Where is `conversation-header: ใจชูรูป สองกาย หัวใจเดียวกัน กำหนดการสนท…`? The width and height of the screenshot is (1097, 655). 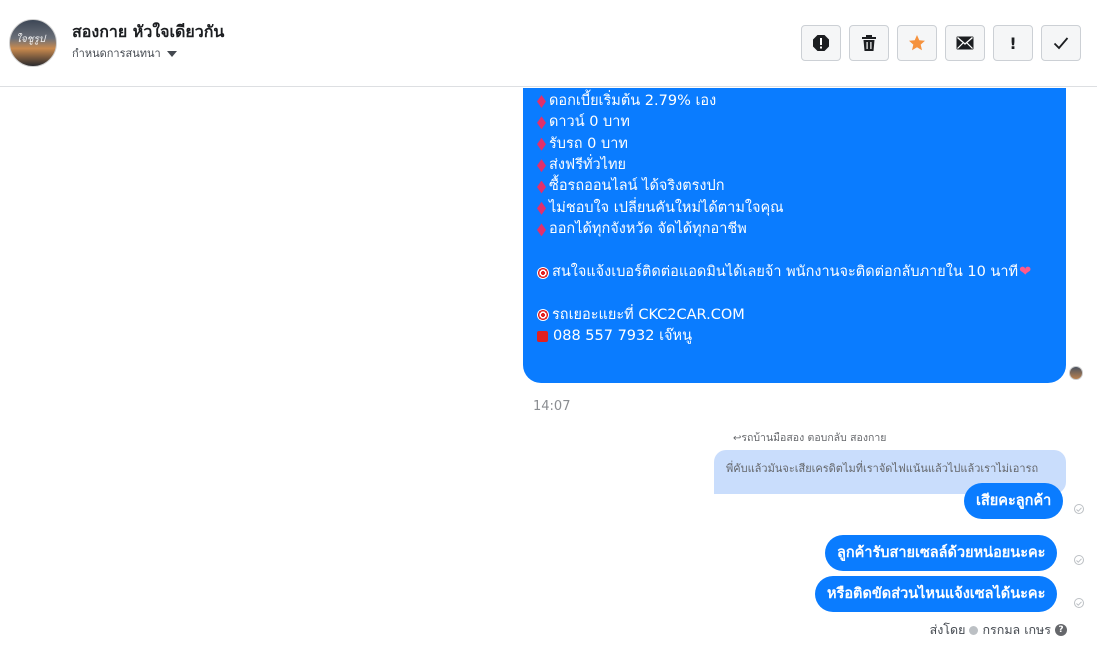 conversation-header: ใจชูรูป สองกาย หัวใจเดียวกัน กำหนดการสนท… is located at coordinates (548, 43).